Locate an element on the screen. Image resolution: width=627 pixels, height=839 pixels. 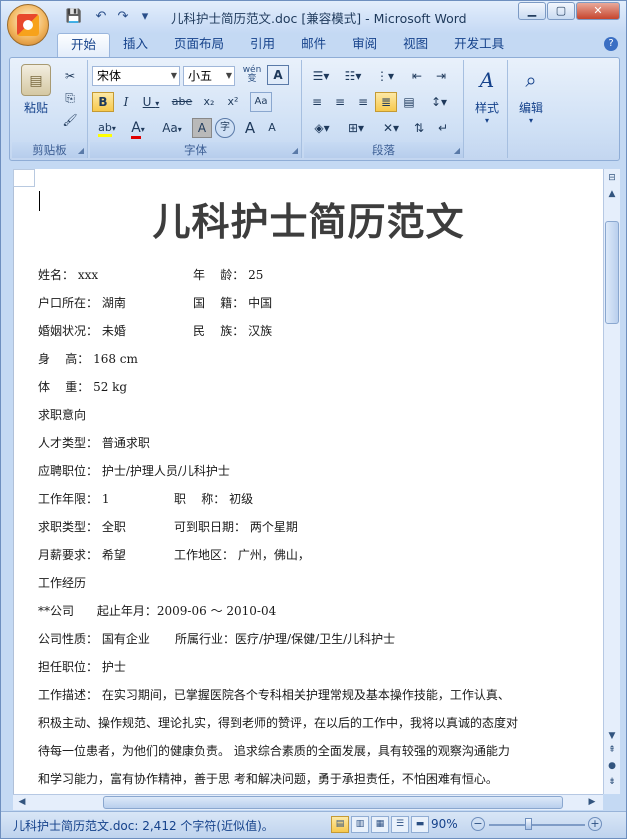
zoom-in-icon: + is located at coordinates (595, 824).